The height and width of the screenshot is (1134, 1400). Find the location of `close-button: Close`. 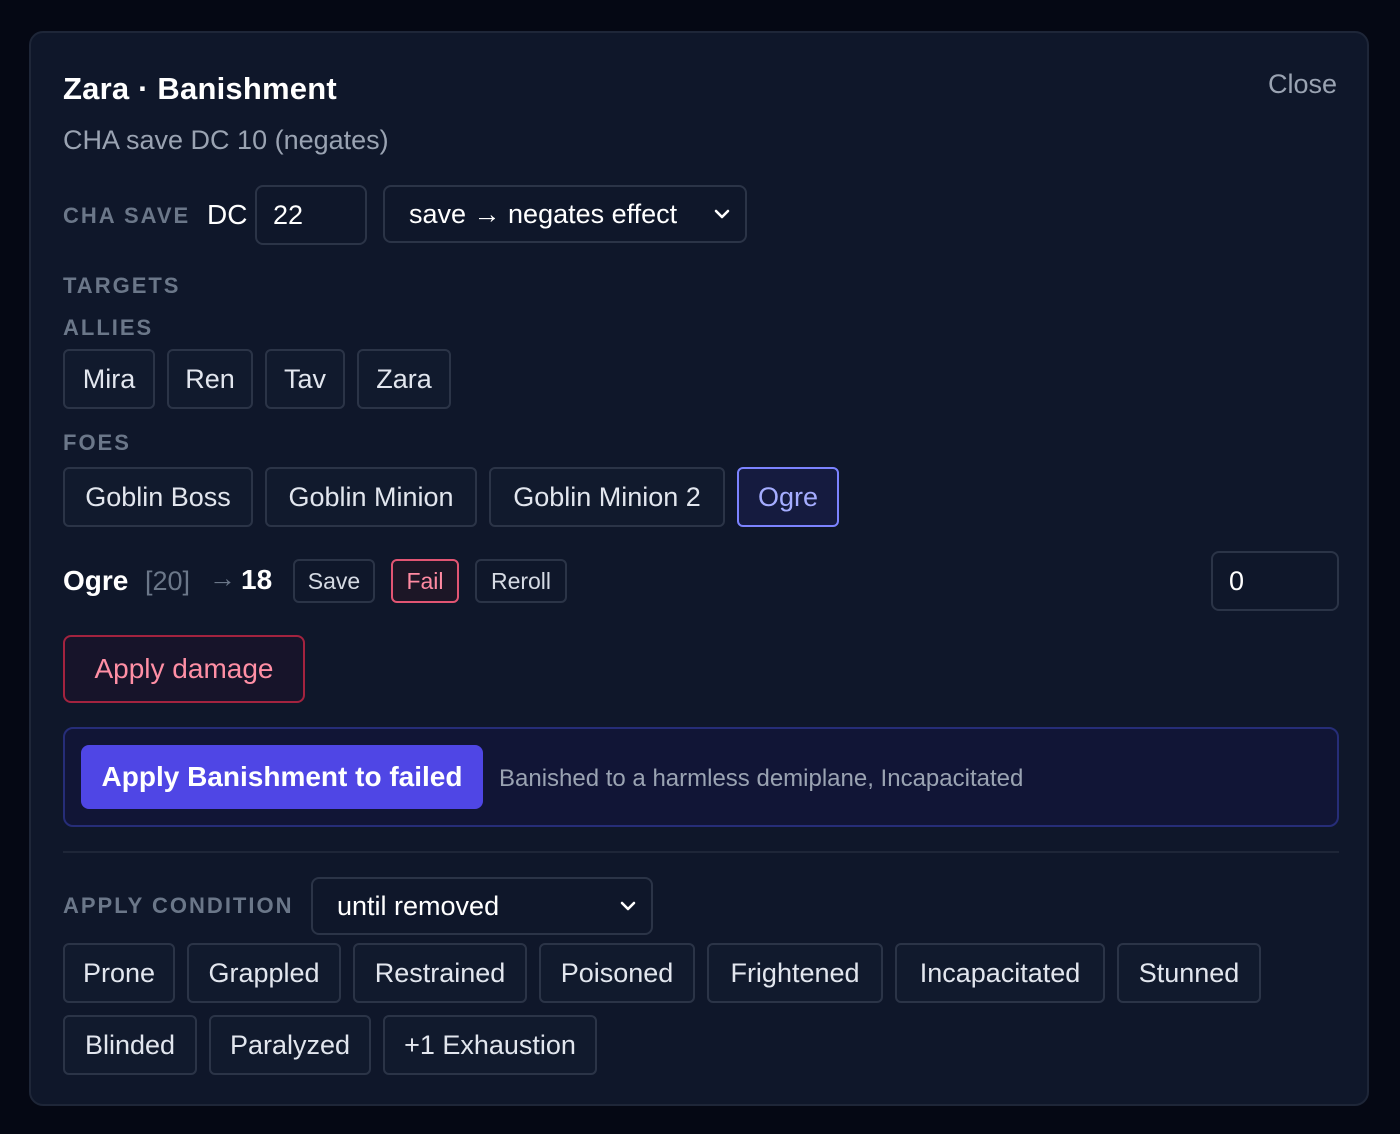

close-button: Close is located at coordinates (1302, 84).